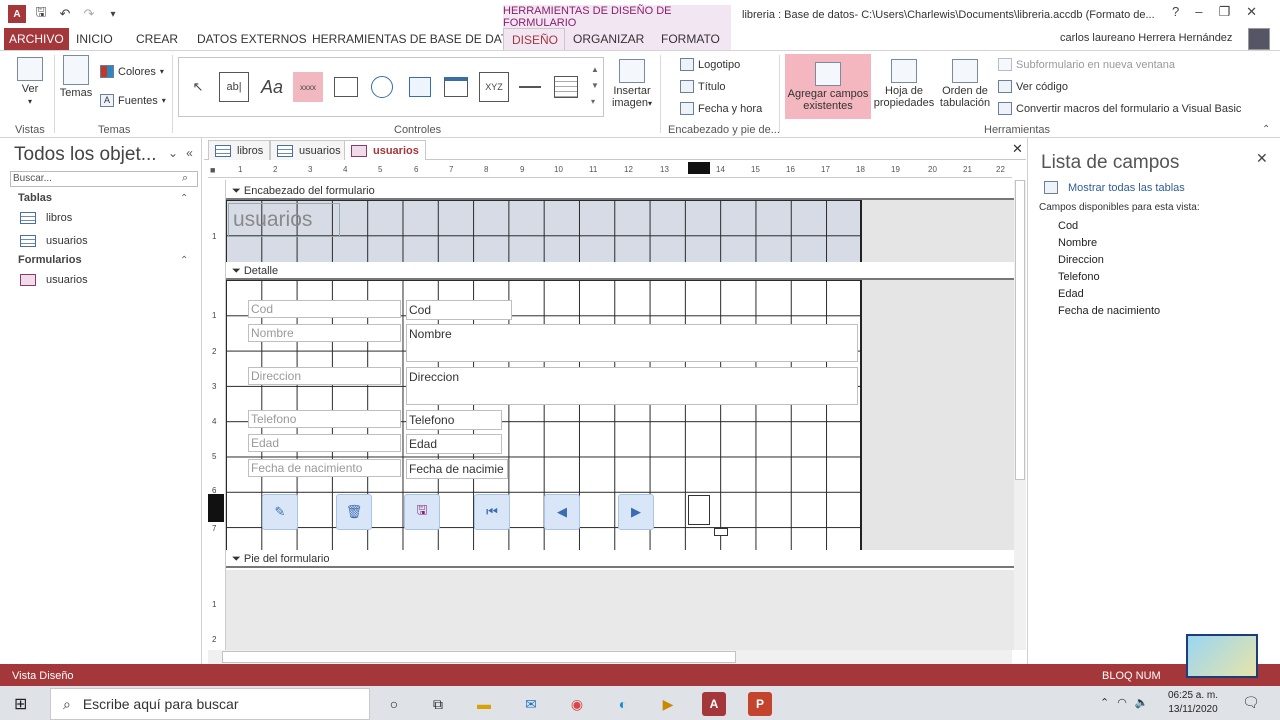 This screenshot has width=1280, height=720. Describe the element at coordinates (620, 191) in the screenshot. I see `section-bar-header: ⏷ Encabezado del formulario` at that location.